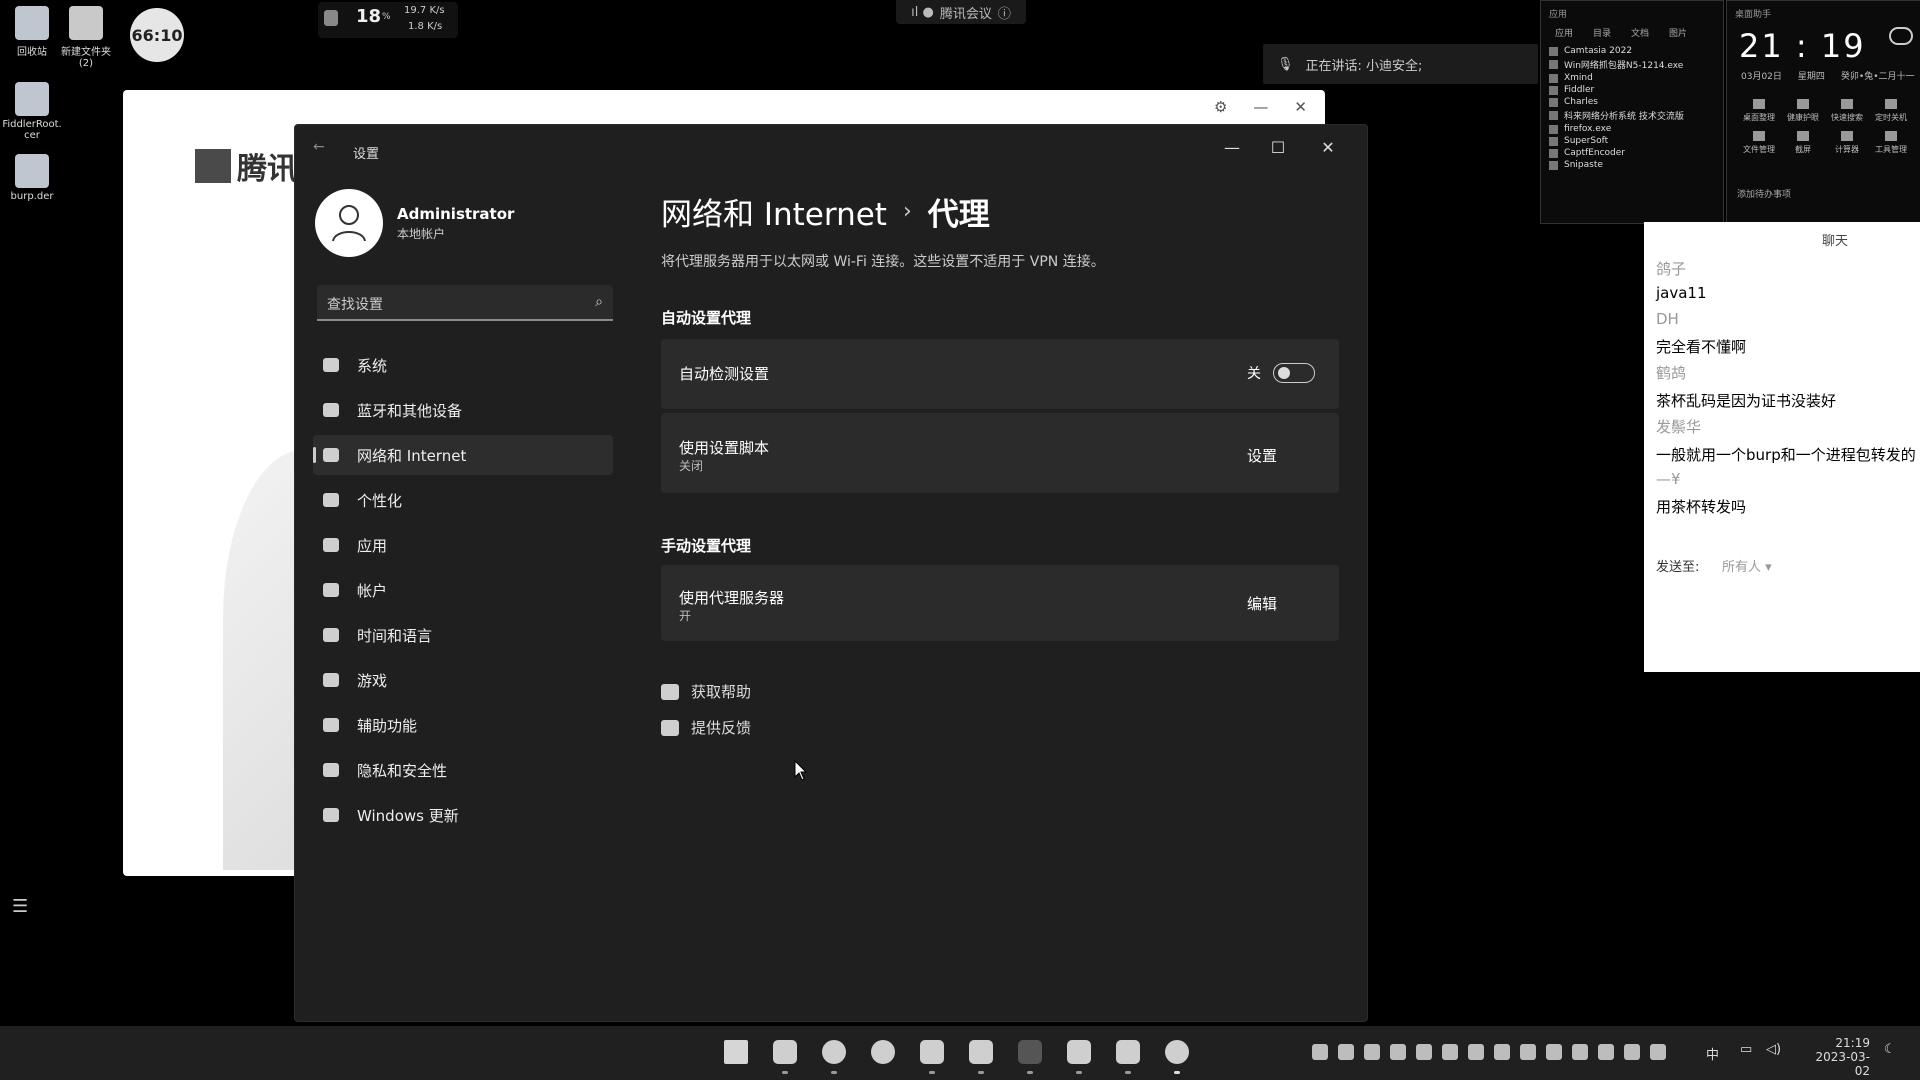  Describe the element at coordinates (1747, 565) in the screenshot. I see `send-to-dropdown: 所有人 ▾` at that location.